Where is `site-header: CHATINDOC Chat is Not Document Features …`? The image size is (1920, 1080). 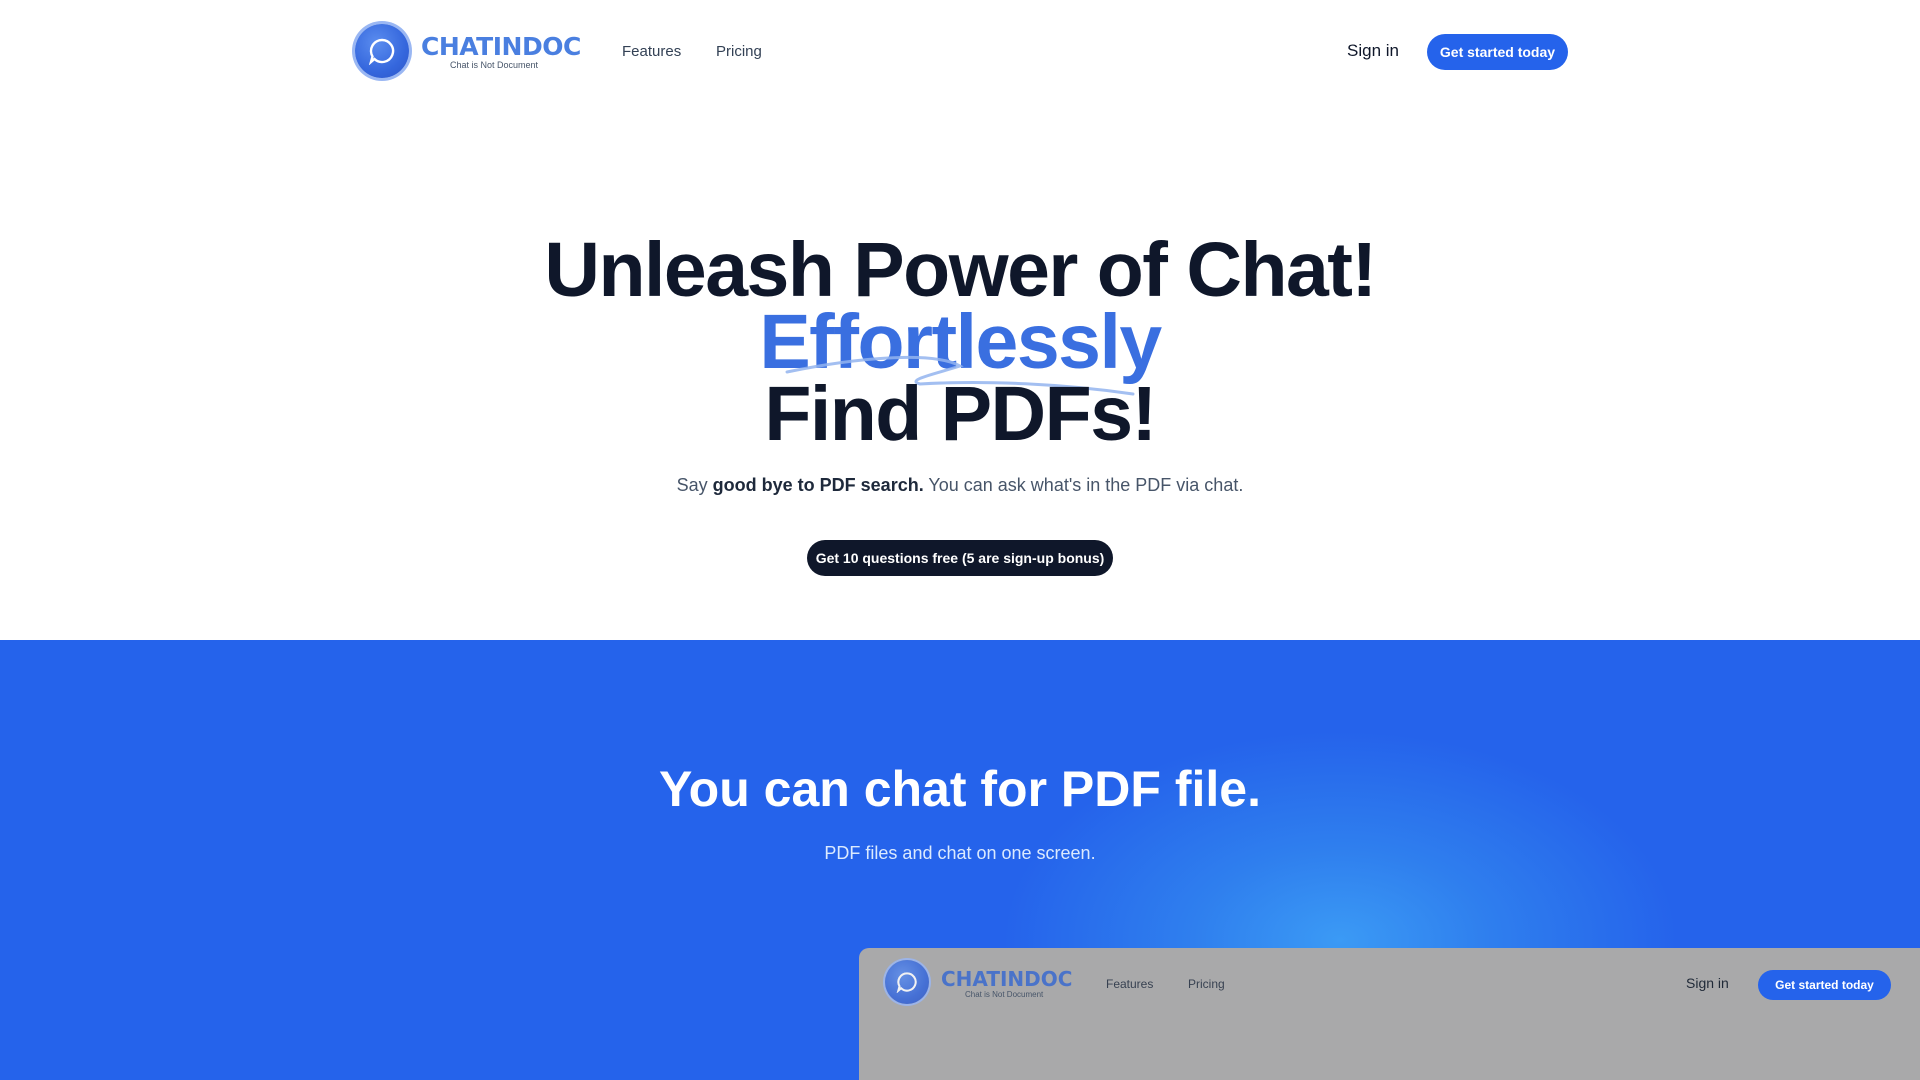 site-header: CHATINDOC Chat is Not Document Features … is located at coordinates (960, 52).